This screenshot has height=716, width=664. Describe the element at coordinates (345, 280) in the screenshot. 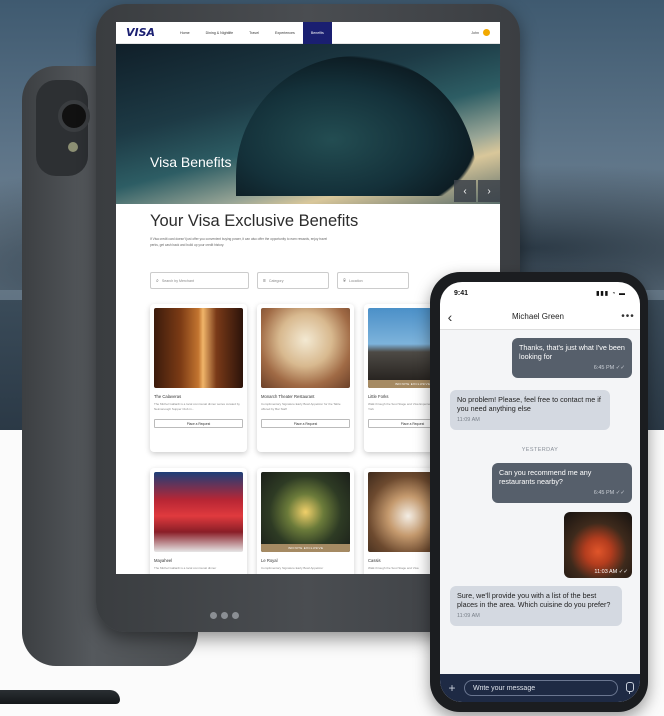

I see `location-pin-icon: ⌾` at that location.